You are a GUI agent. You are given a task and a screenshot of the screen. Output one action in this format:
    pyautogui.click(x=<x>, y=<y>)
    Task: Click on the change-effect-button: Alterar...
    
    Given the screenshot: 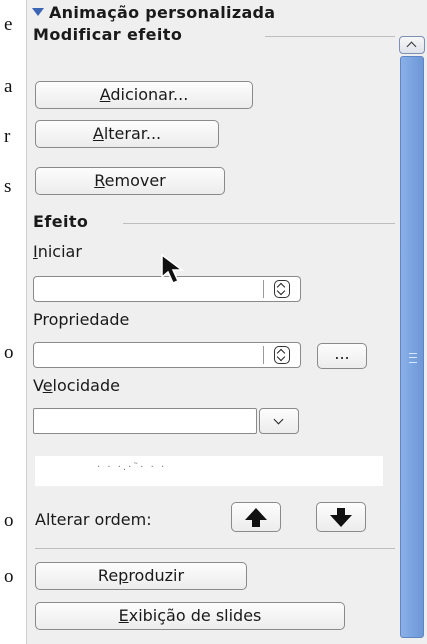 What is the action you would take?
    pyautogui.click(x=127, y=134)
    